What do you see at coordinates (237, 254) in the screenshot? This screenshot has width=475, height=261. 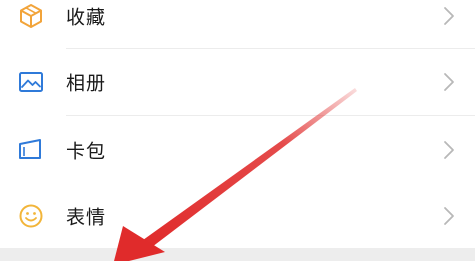 I see `section-gap` at bounding box center [237, 254].